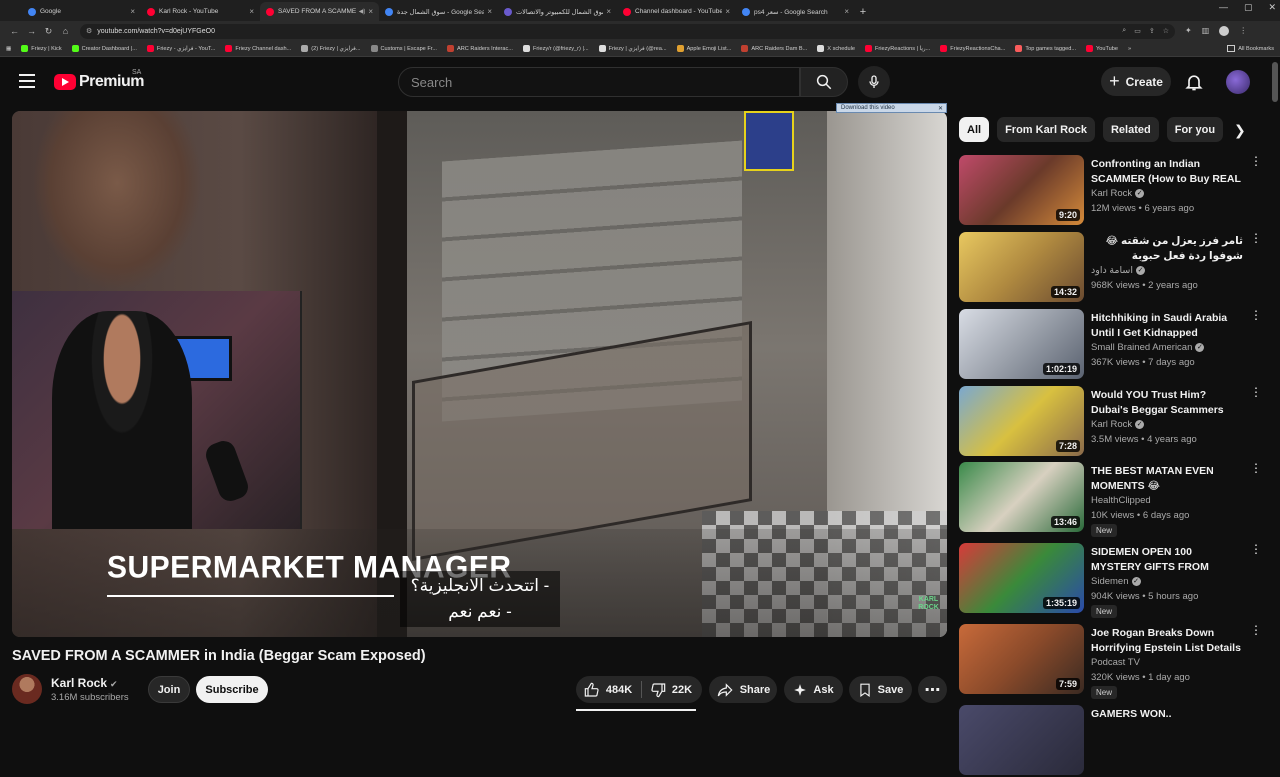 The height and width of the screenshot is (777, 1280). I want to click on menu-icon, so click(27, 81).